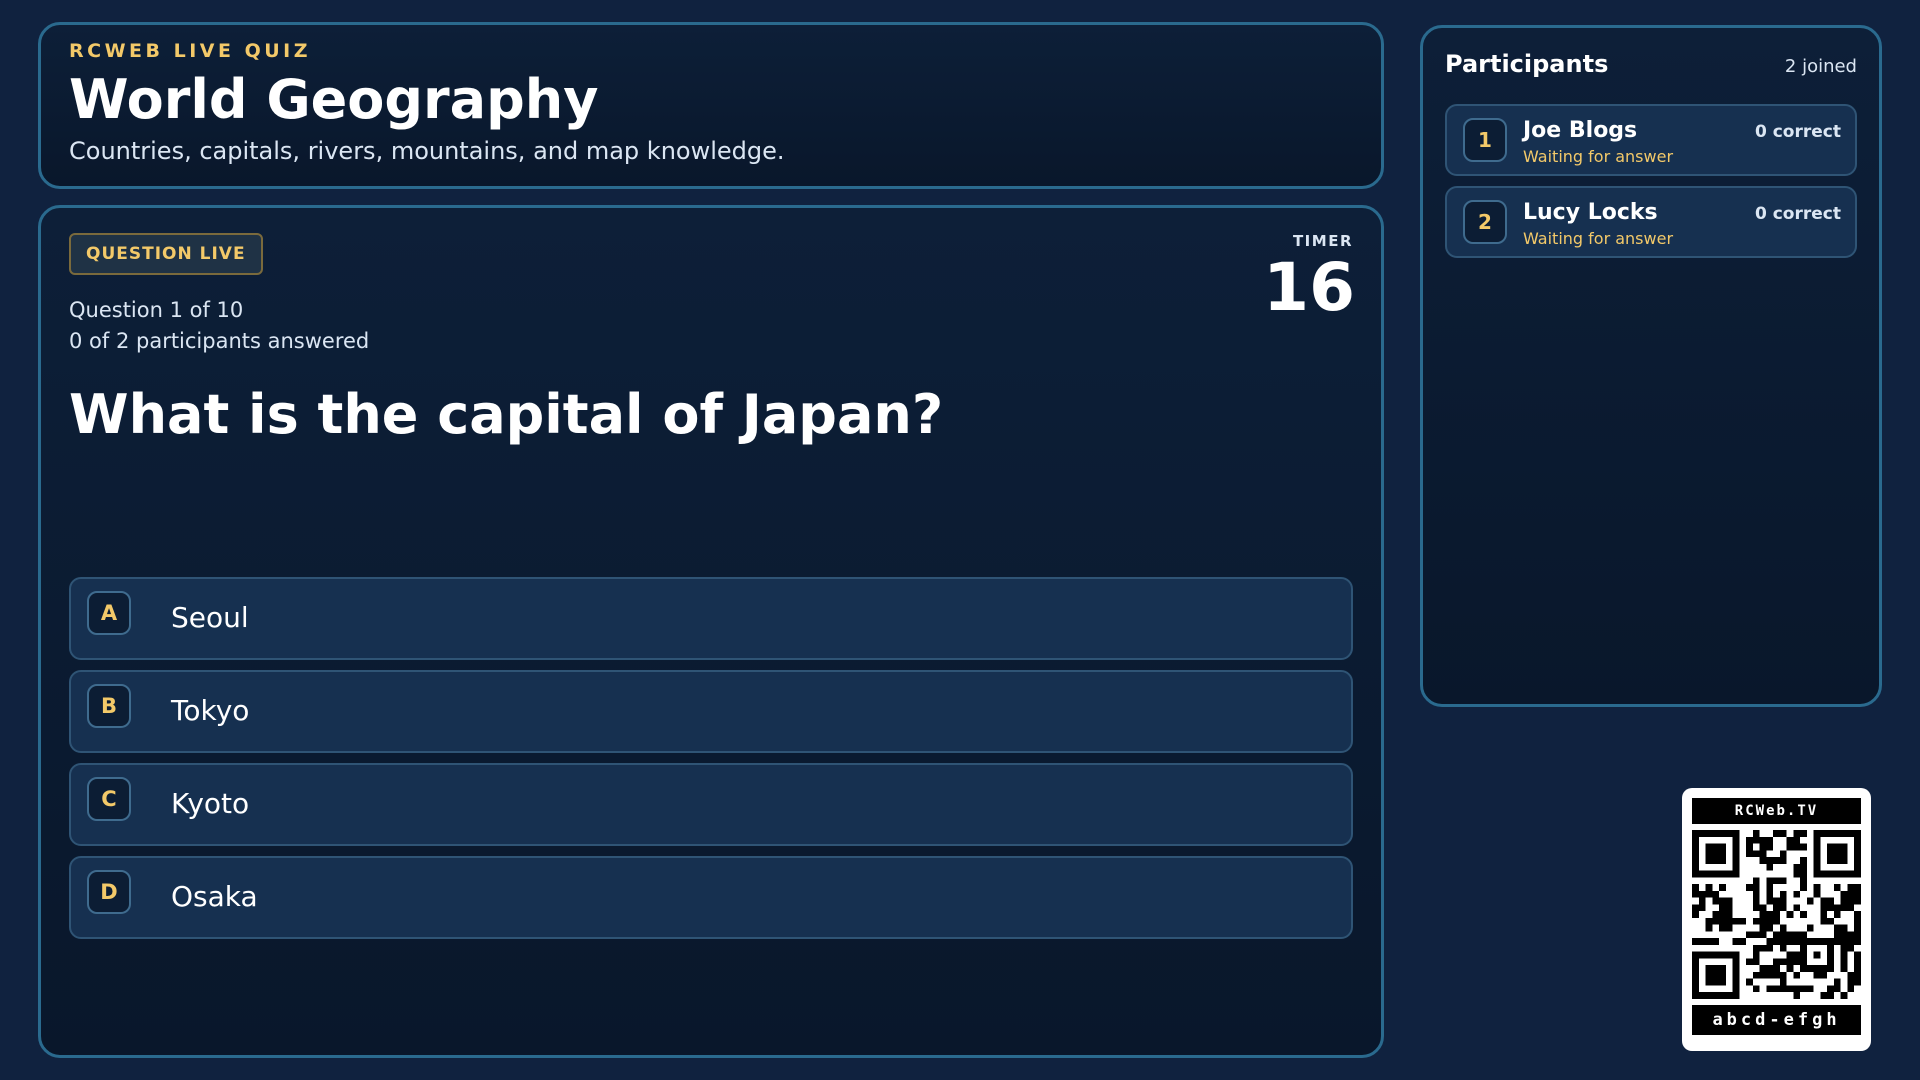 The image size is (1920, 1080). I want to click on participant-row: 1 Joe Blogs Waiting for answer 0 correct, so click(1651, 140).